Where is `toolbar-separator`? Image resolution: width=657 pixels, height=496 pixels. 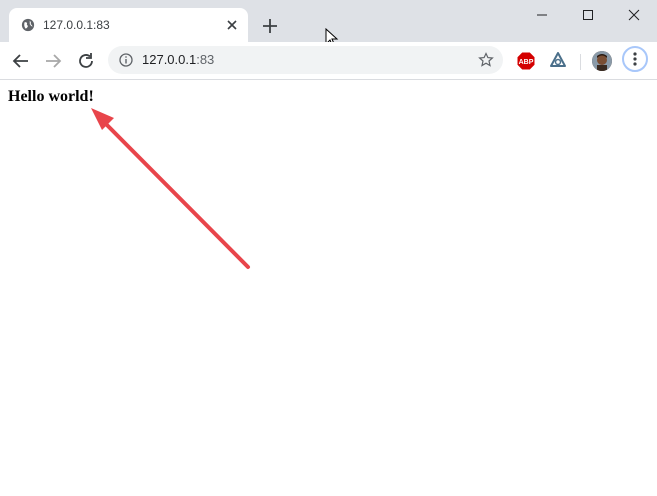
toolbar-separator is located at coordinates (580, 62).